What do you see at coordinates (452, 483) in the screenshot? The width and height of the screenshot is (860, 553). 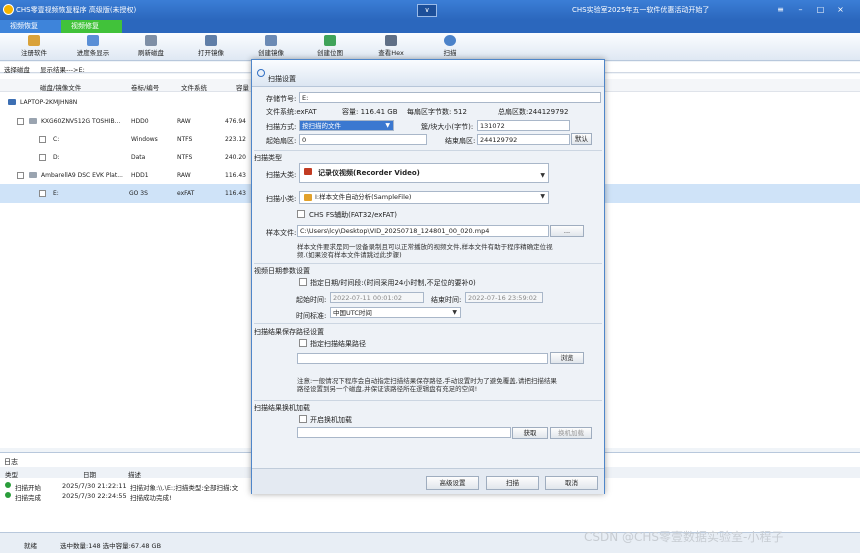 I see `advanced-settings-button: 高级设置` at bounding box center [452, 483].